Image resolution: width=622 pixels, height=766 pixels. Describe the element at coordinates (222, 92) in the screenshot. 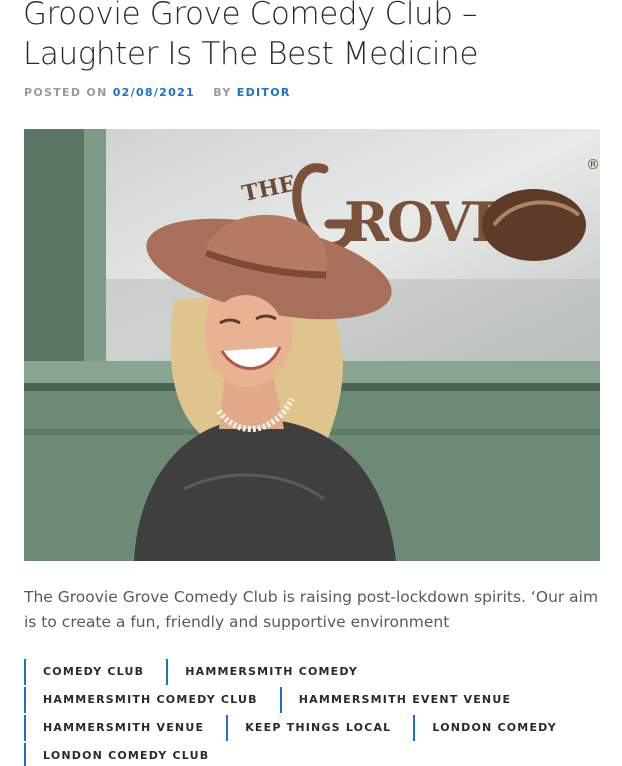

I see `by-label: BY` at that location.